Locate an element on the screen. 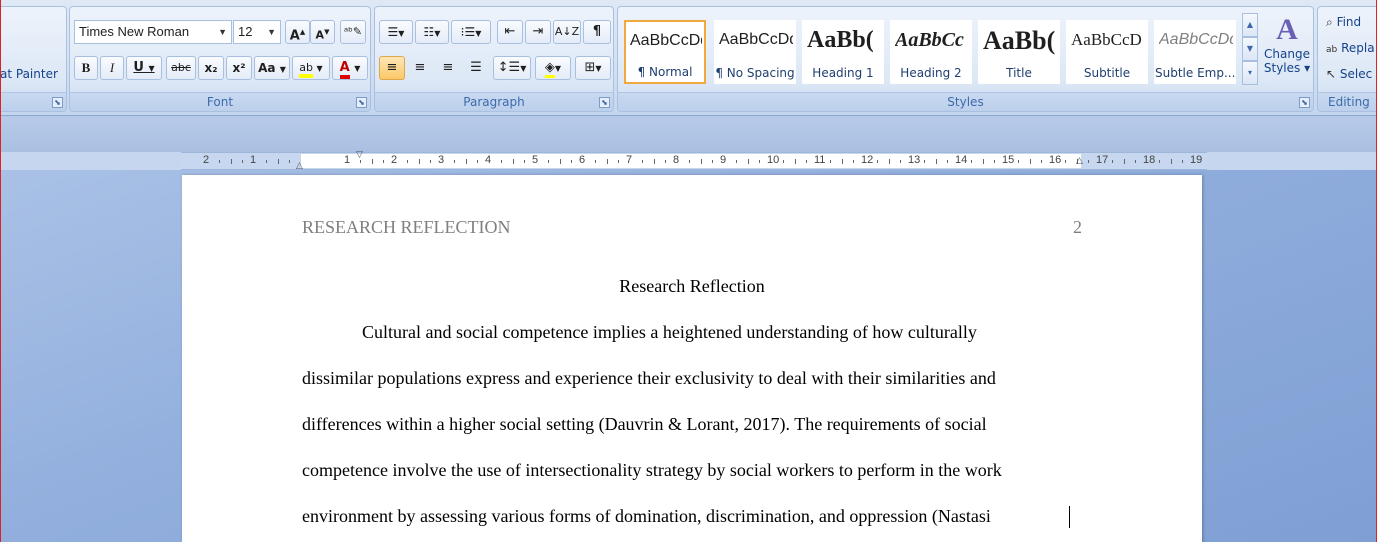 The height and width of the screenshot is (542, 1377). font-dialog-launcher: ⬊ is located at coordinates (361, 102).